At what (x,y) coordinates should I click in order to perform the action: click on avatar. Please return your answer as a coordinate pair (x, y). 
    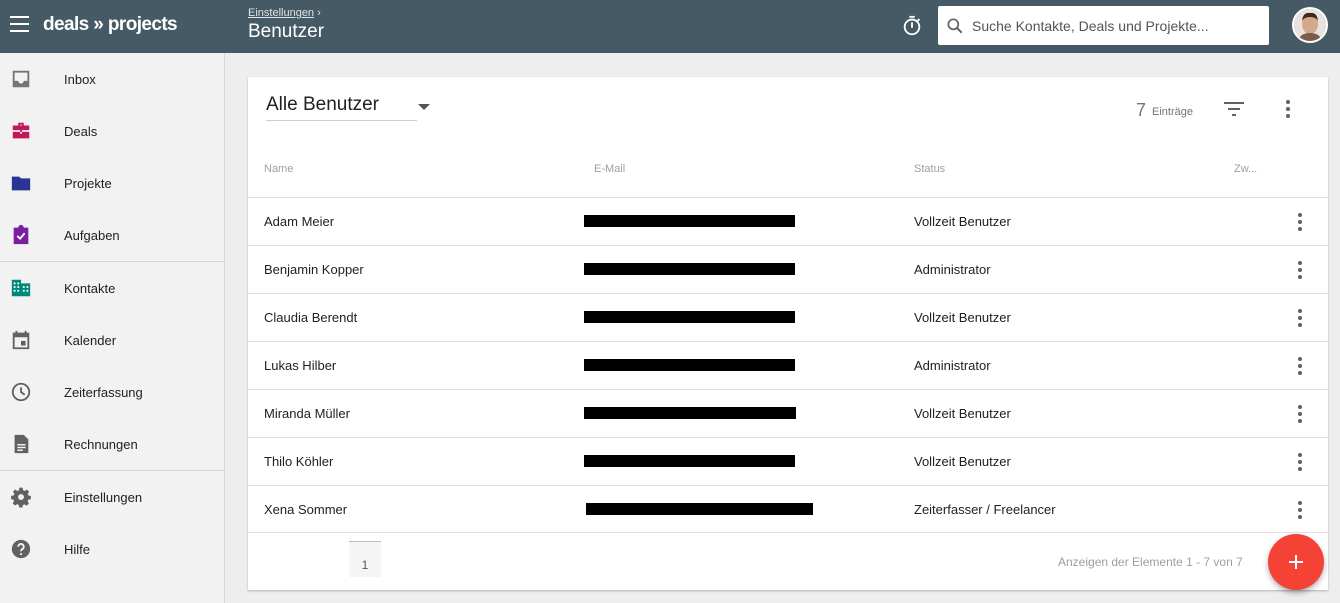
    Looking at the image, I should click on (1310, 25).